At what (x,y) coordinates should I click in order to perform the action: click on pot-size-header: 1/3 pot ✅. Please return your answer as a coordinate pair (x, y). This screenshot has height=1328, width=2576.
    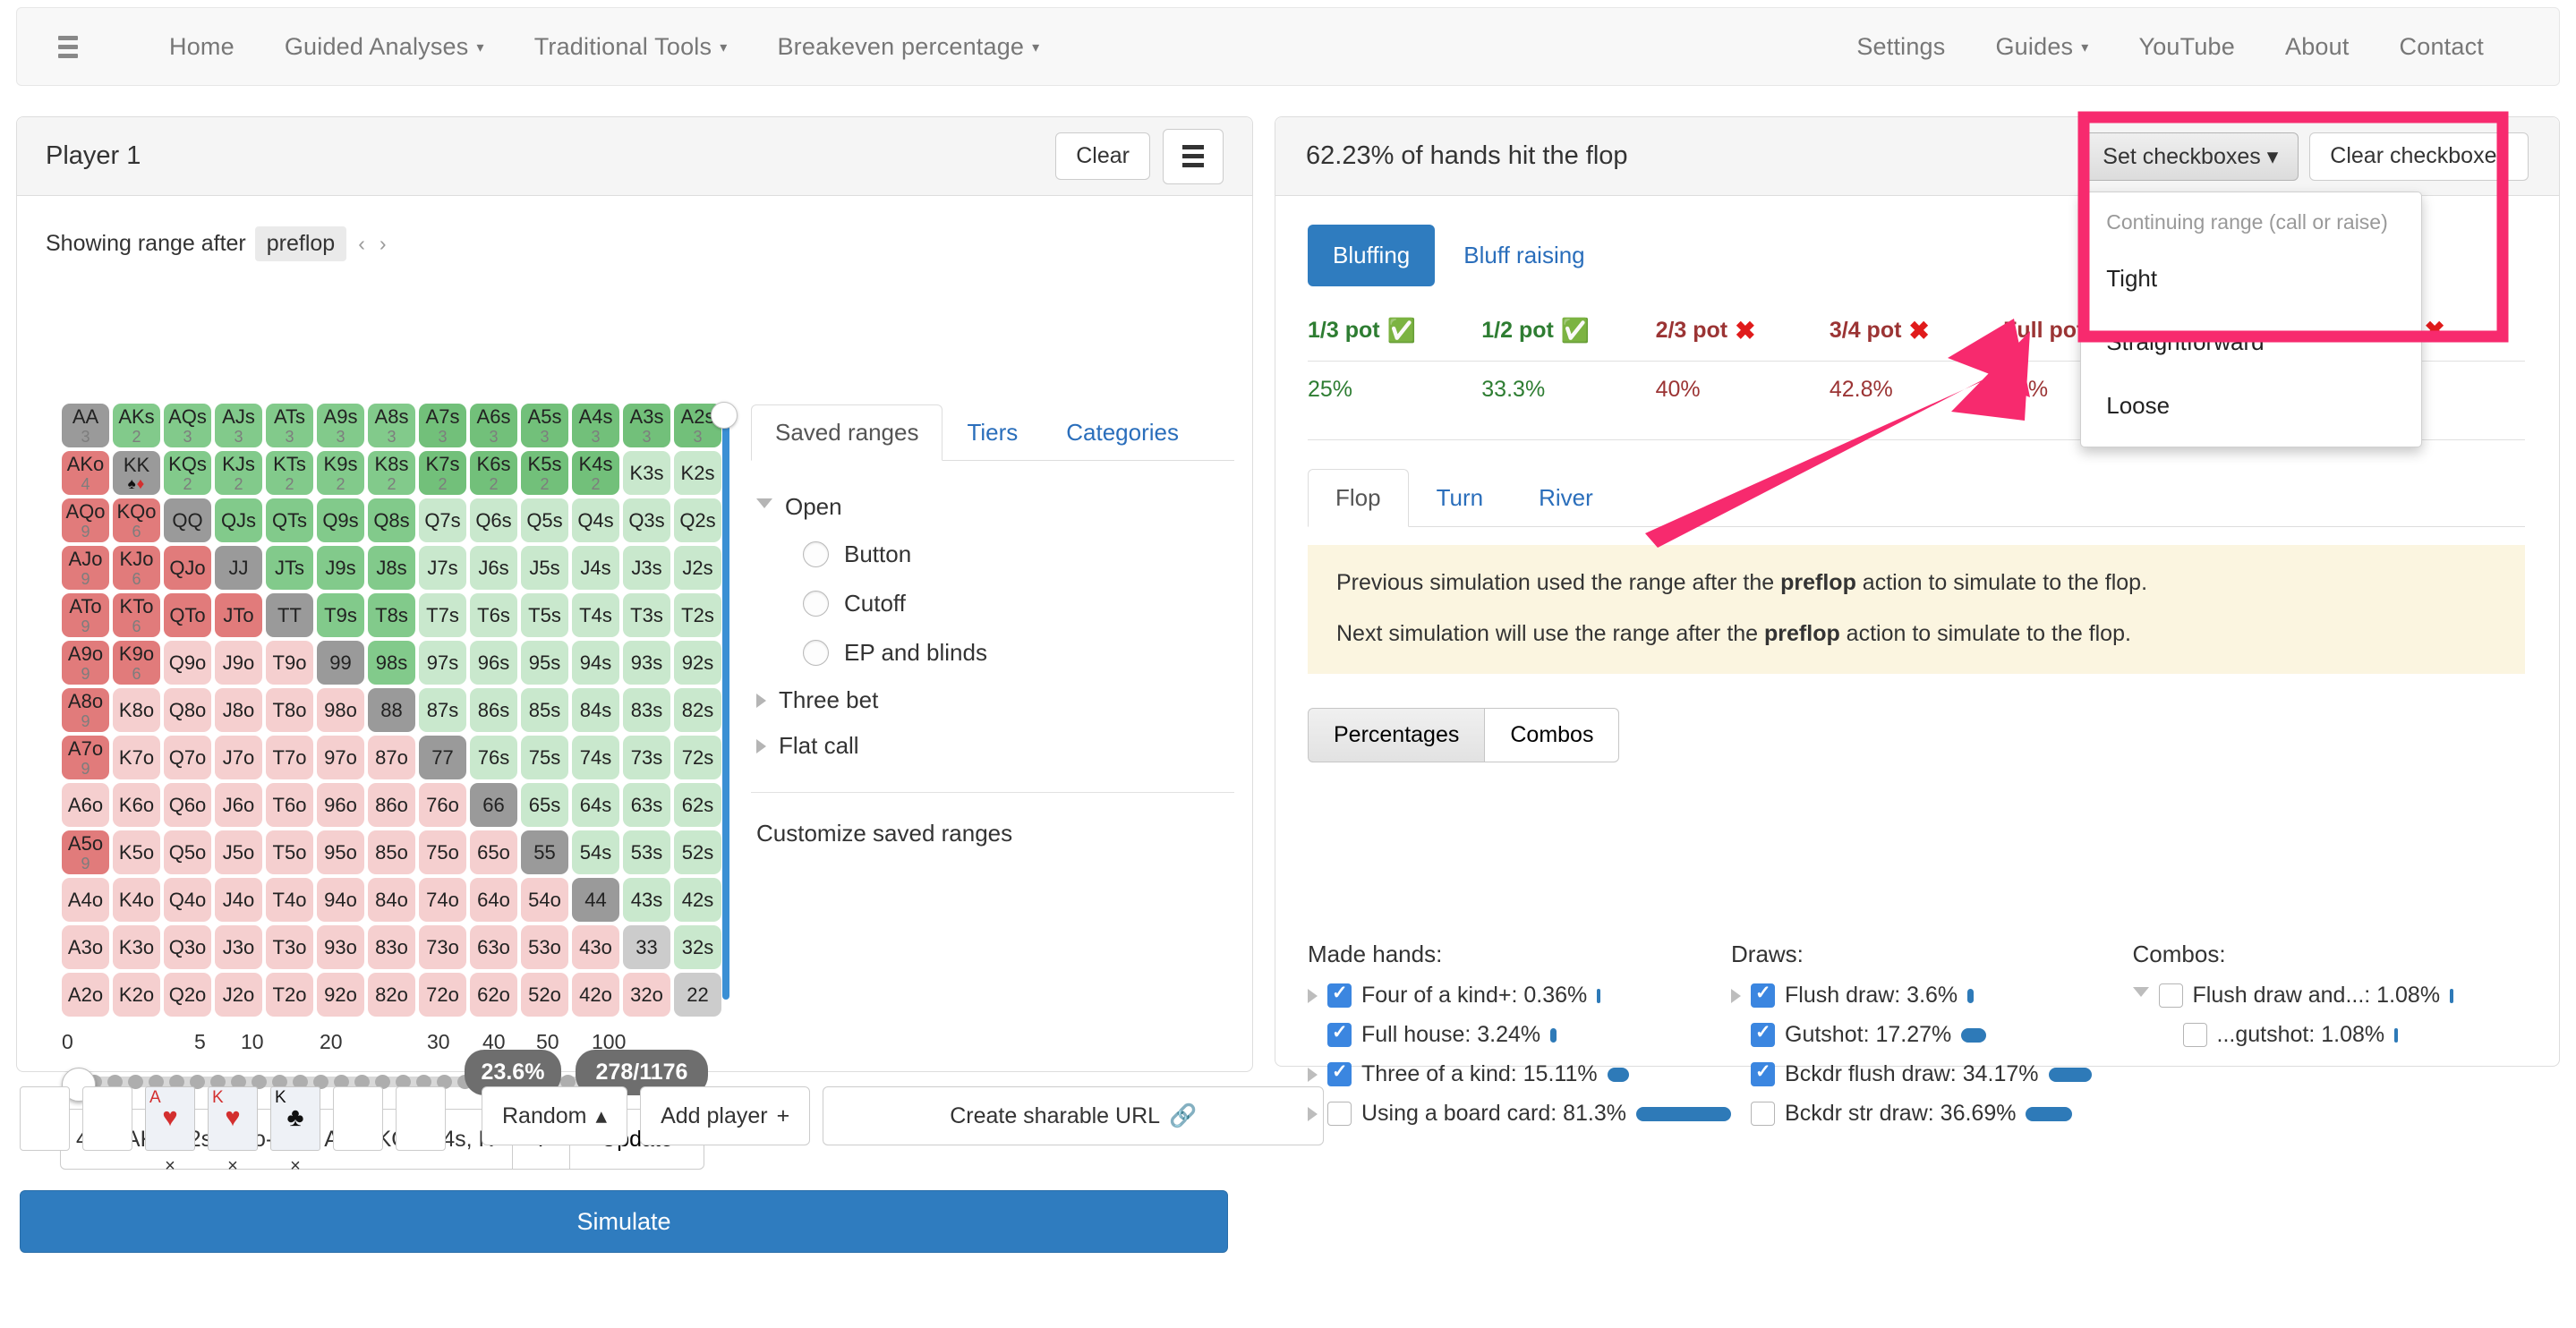
    Looking at the image, I should click on (1394, 330).